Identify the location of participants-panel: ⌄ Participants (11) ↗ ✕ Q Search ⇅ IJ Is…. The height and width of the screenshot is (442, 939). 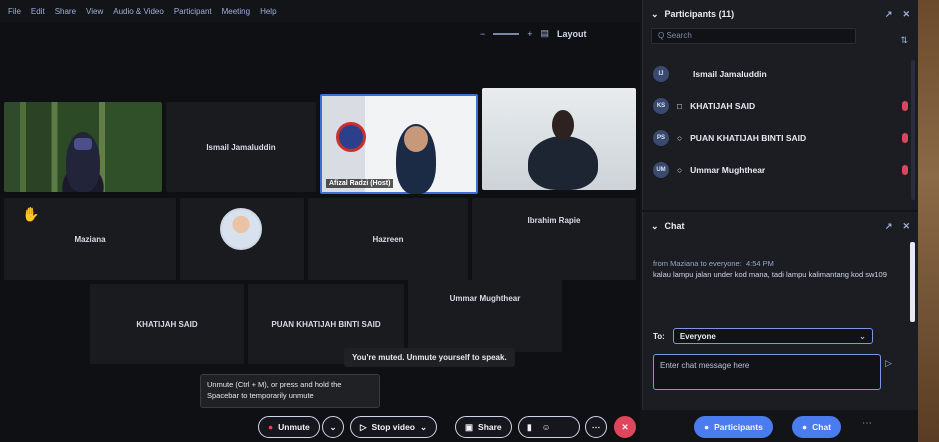
(780, 105).